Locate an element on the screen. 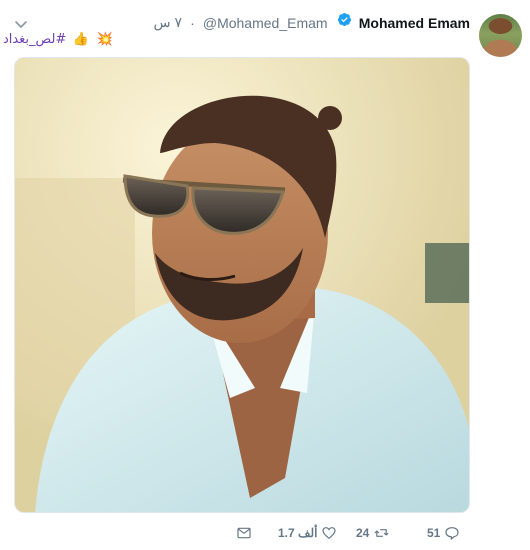 This screenshot has height=550, width=530. direct-message-button is located at coordinates (244, 533).